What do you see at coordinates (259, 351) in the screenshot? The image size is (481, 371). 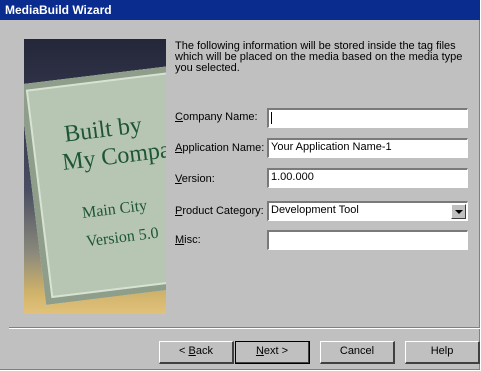 I see `next-button-key: N` at bounding box center [259, 351].